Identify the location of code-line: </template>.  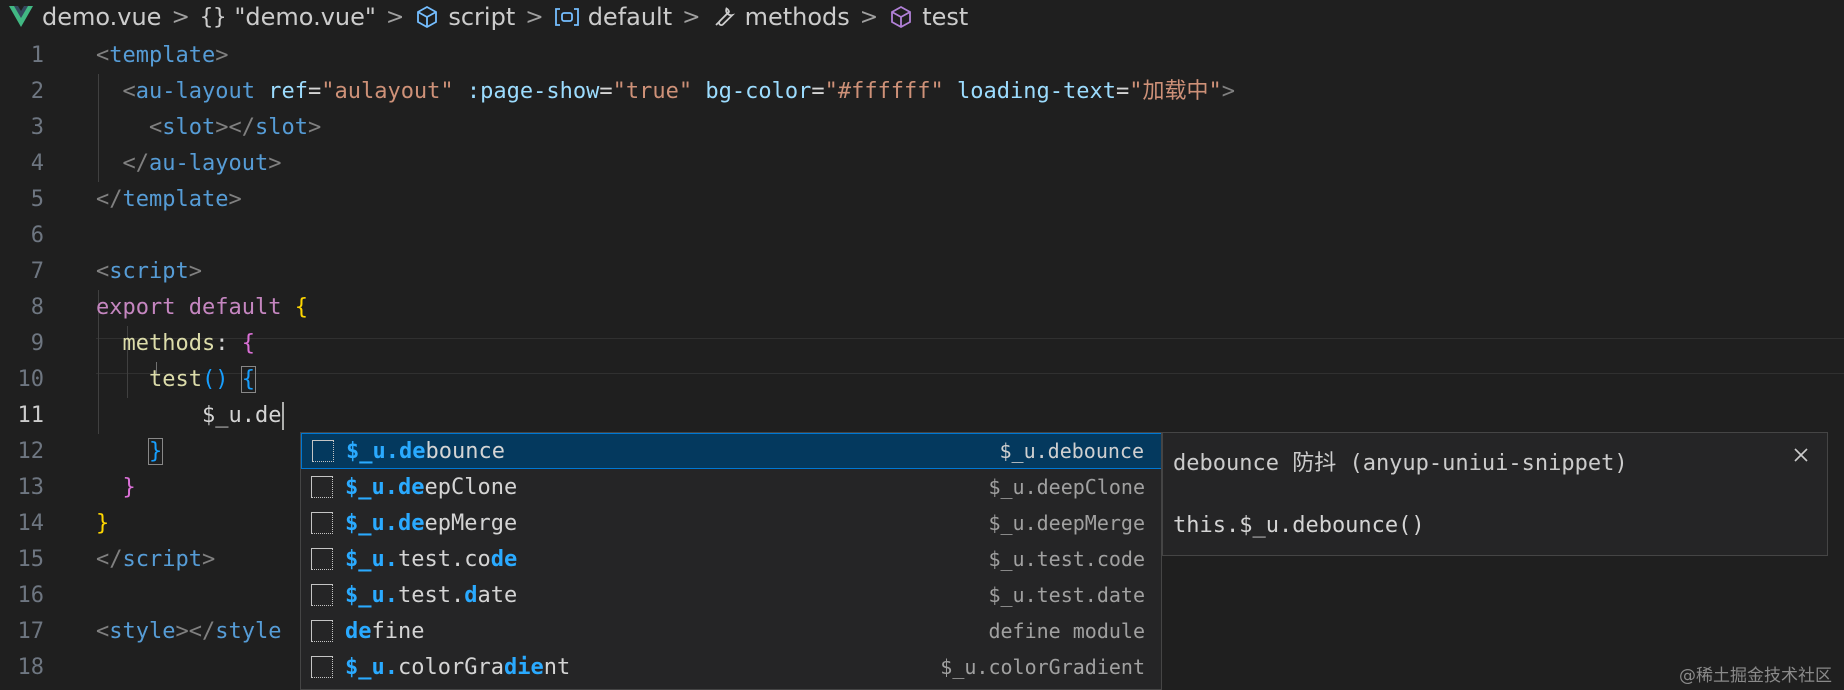
(169, 199).